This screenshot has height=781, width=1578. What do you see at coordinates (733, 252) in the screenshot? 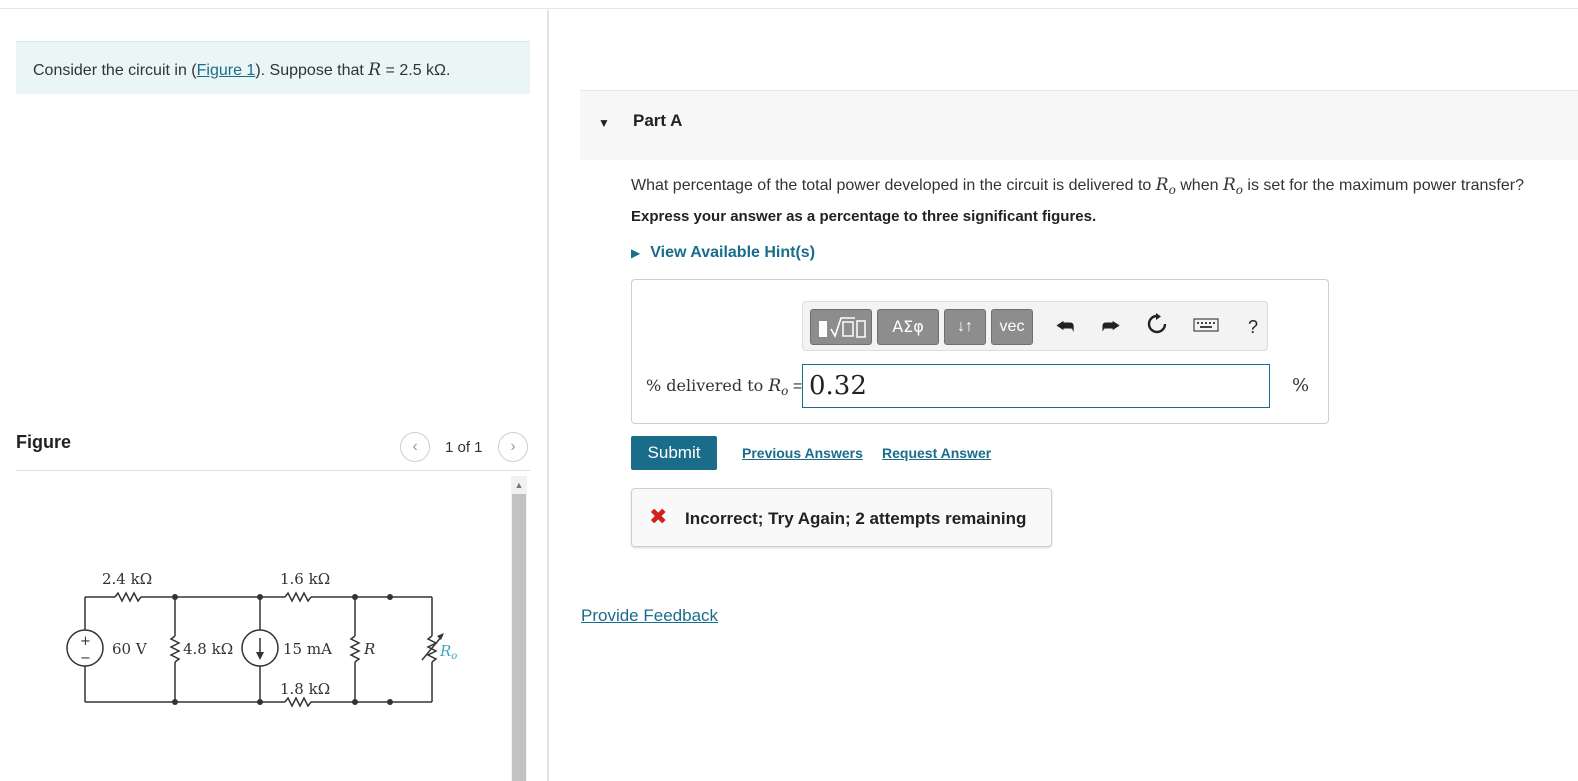
I see `hint-label: View Available Hint(s)` at bounding box center [733, 252].